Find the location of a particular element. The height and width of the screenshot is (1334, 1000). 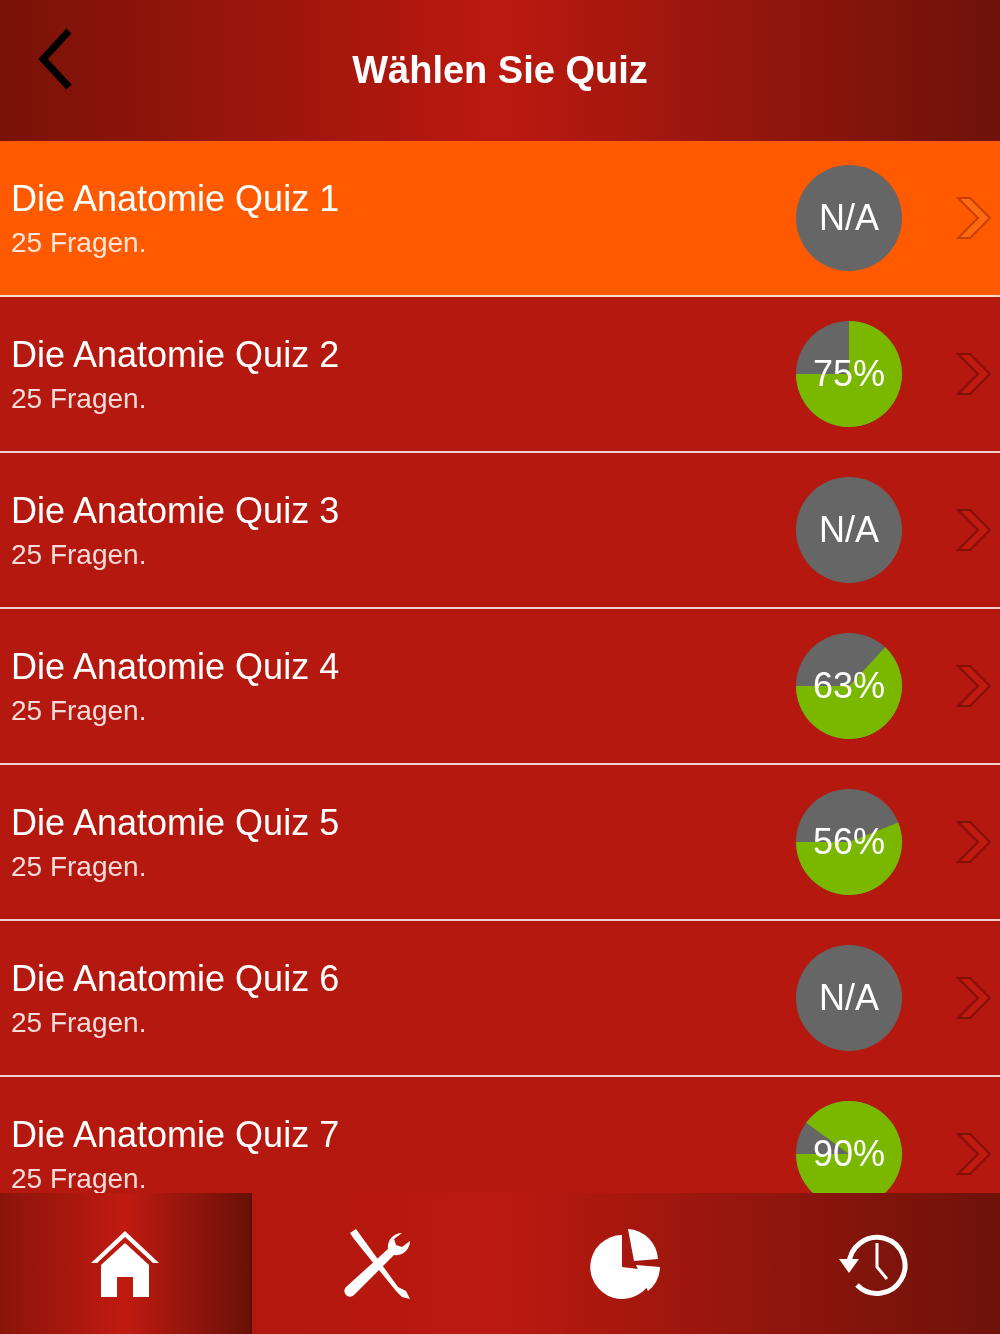

quiz-title: Die Anatomie Quiz 3 is located at coordinates (175, 511).